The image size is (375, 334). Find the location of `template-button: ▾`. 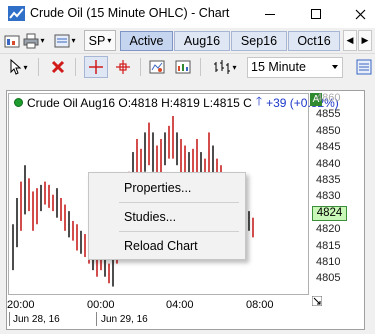

template-button: ▾ is located at coordinates (65, 40).